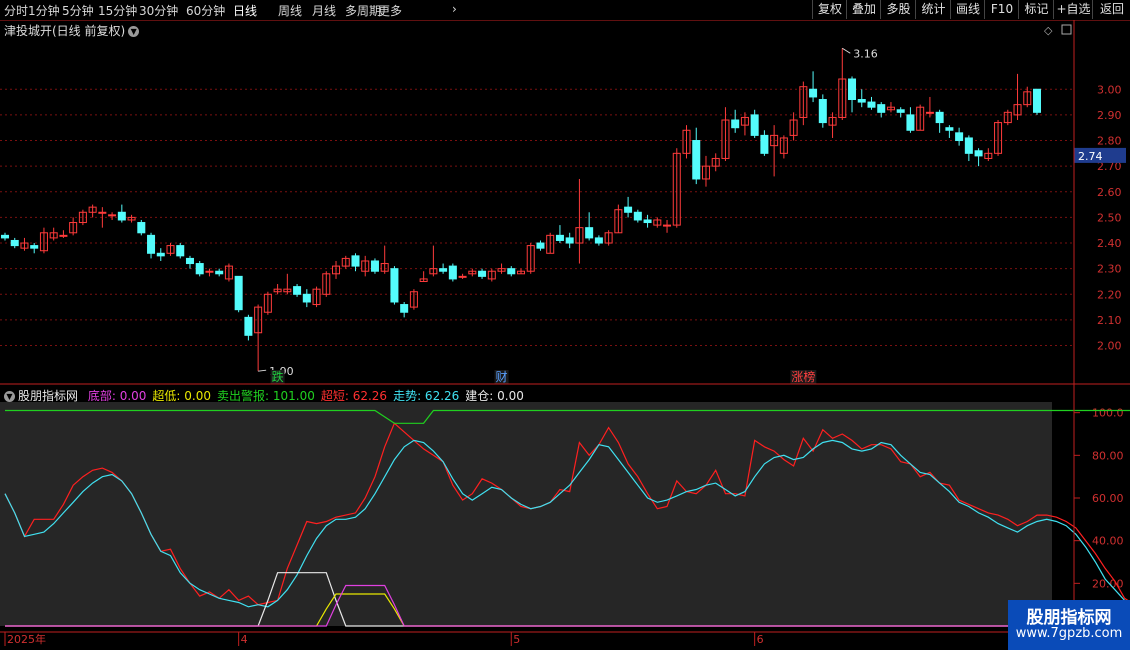 This screenshot has height=650, width=1130. I want to click on tab-0: 分时, so click(16, 10).